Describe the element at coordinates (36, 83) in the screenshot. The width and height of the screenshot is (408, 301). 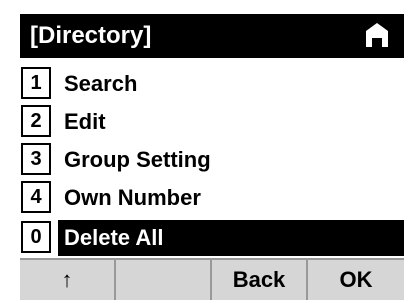
I see `menu-key: 1` at that location.